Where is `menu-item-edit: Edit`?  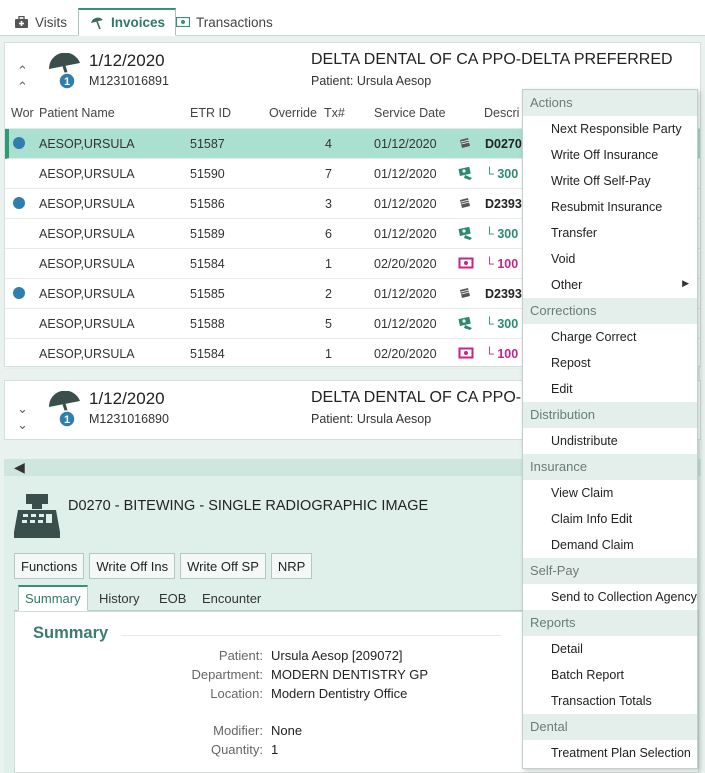 menu-item-edit: Edit is located at coordinates (610, 389).